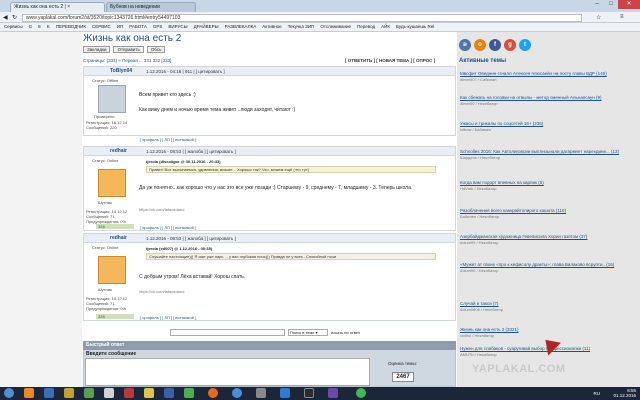  Describe the element at coordinates (138, 27) in the screenshot. I see `bookmark-item: РАБОТА` at that location.